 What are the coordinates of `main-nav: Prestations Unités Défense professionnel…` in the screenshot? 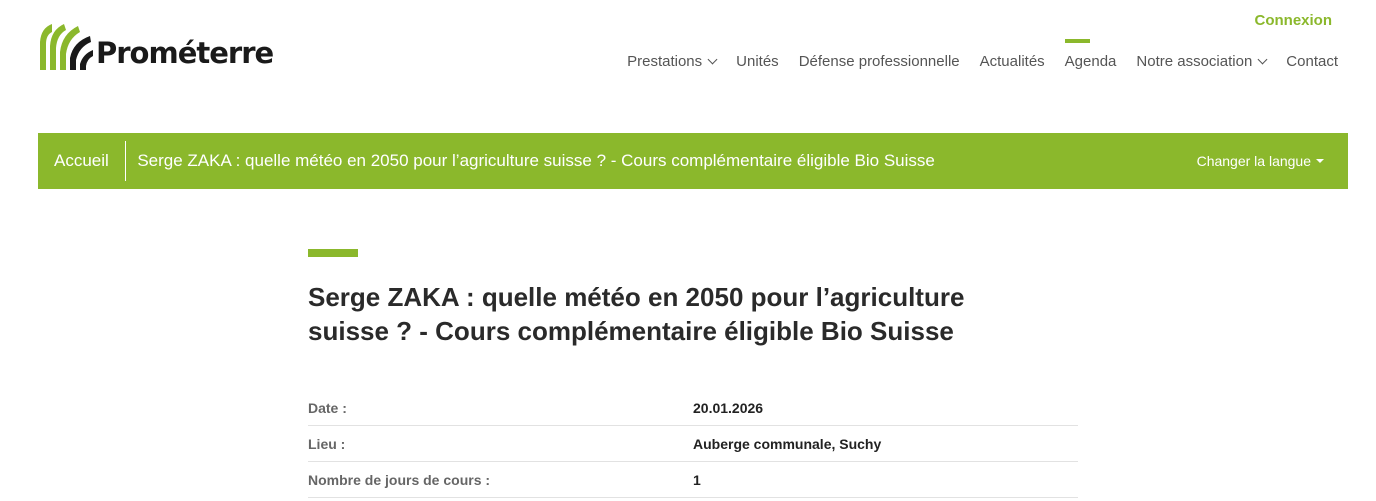 It's located at (977, 55).